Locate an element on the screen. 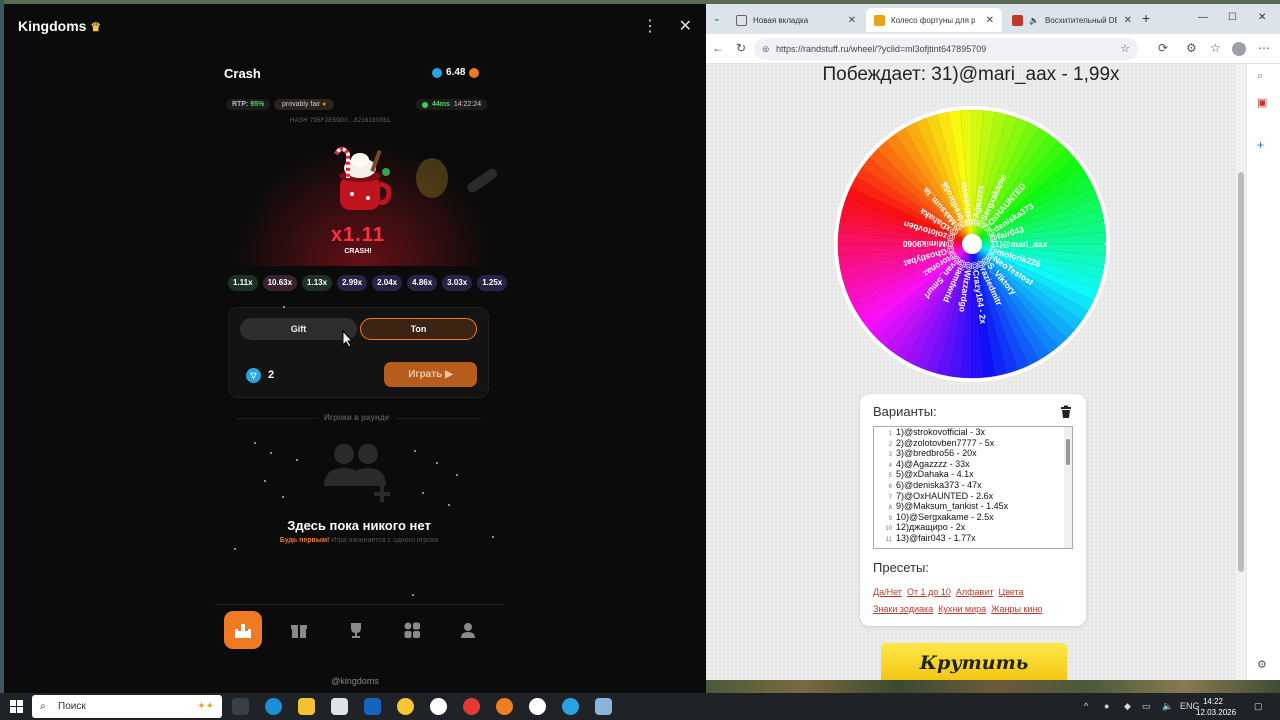  telegram-icon is located at coordinates (570, 706).